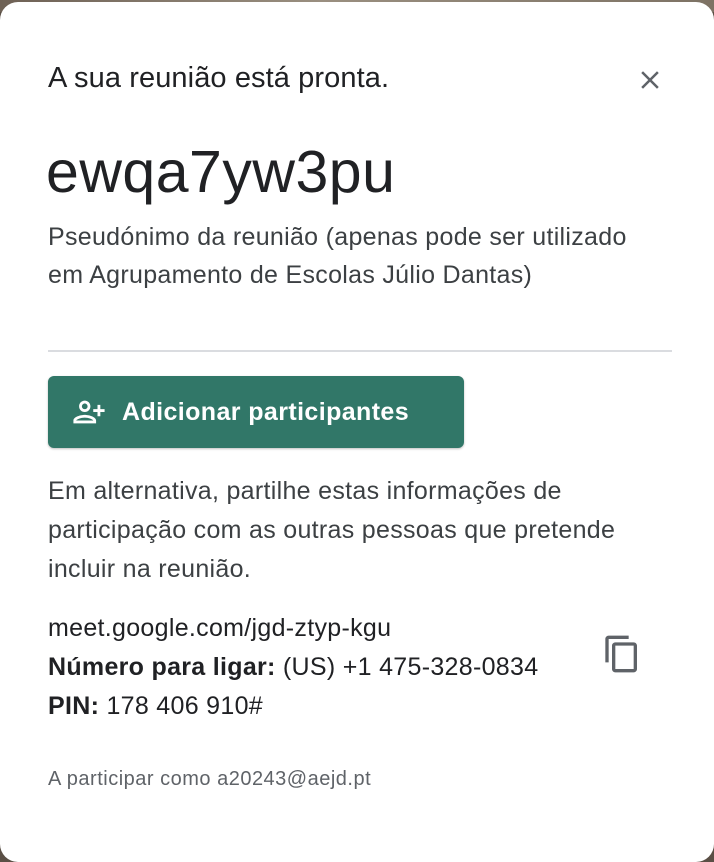  Describe the element at coordinates (210, 779) in the screenshot. I see `joining-as-text: A participar como a20243@aejd.pt` at that location.